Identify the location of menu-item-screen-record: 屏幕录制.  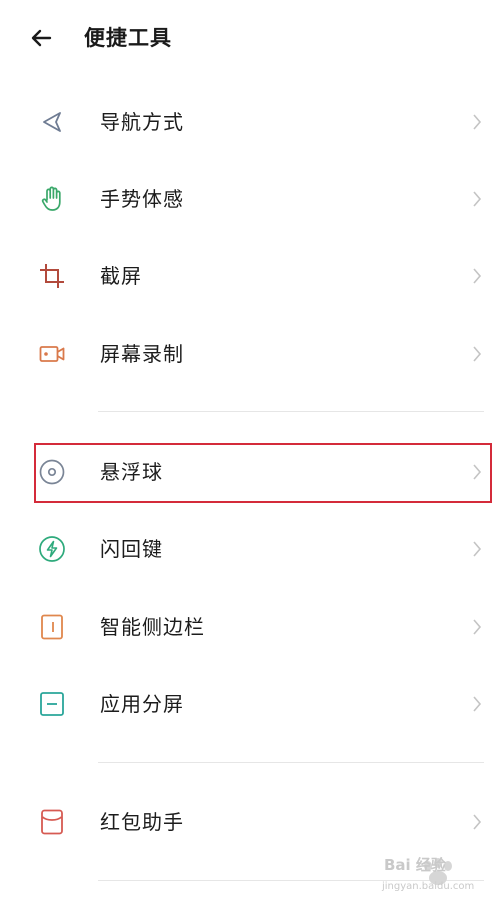
(250, 354).